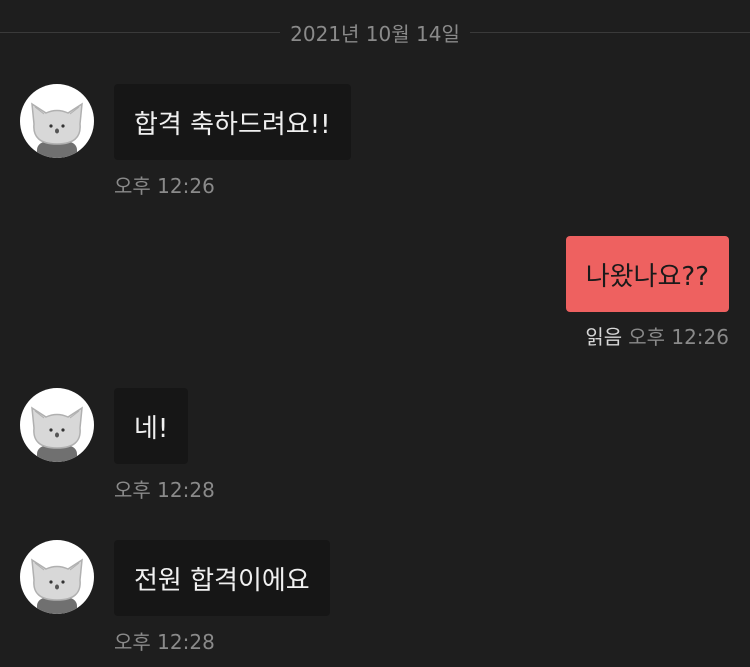 This screenshot has height=667, width=750. Describe the element at coordinates (647, 274) in the screenshot. I see `message-bubble-outgoing: 나왔나요??` at that location.